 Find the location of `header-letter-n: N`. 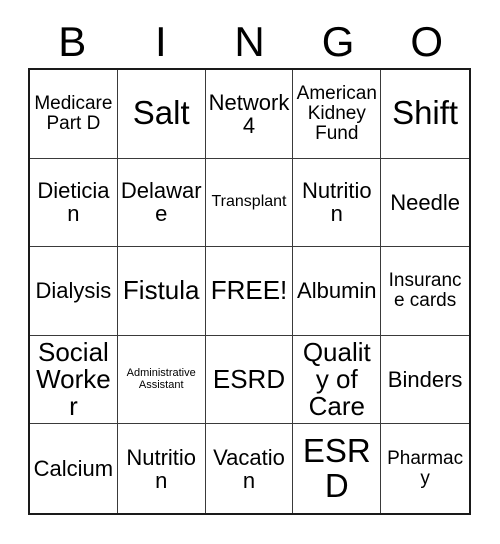

header-letter-n: N is located at coordinates (249, 41).